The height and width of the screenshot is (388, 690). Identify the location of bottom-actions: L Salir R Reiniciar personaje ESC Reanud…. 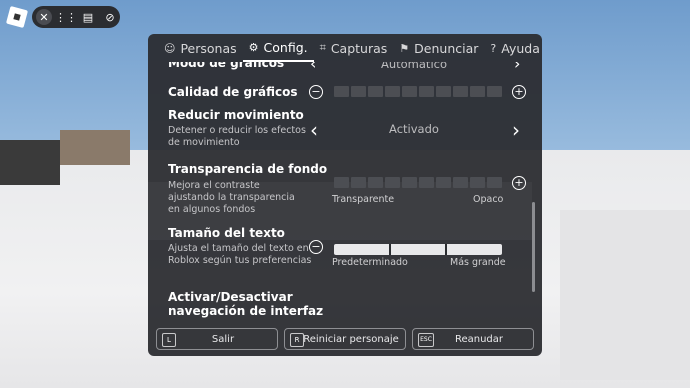
(345, 339).